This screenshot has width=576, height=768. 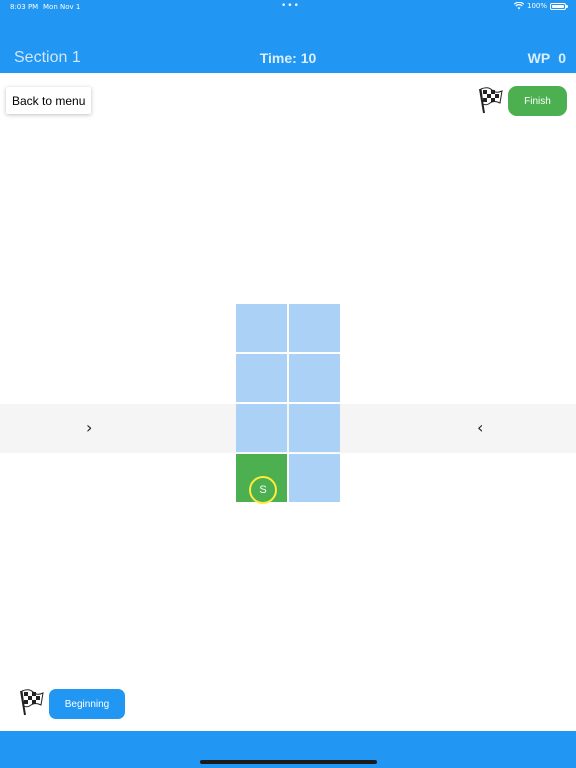 What do you see at coordinates (288, 404) in the screenshot?
I see `board-grid: S` at bounding box center [288, 404].